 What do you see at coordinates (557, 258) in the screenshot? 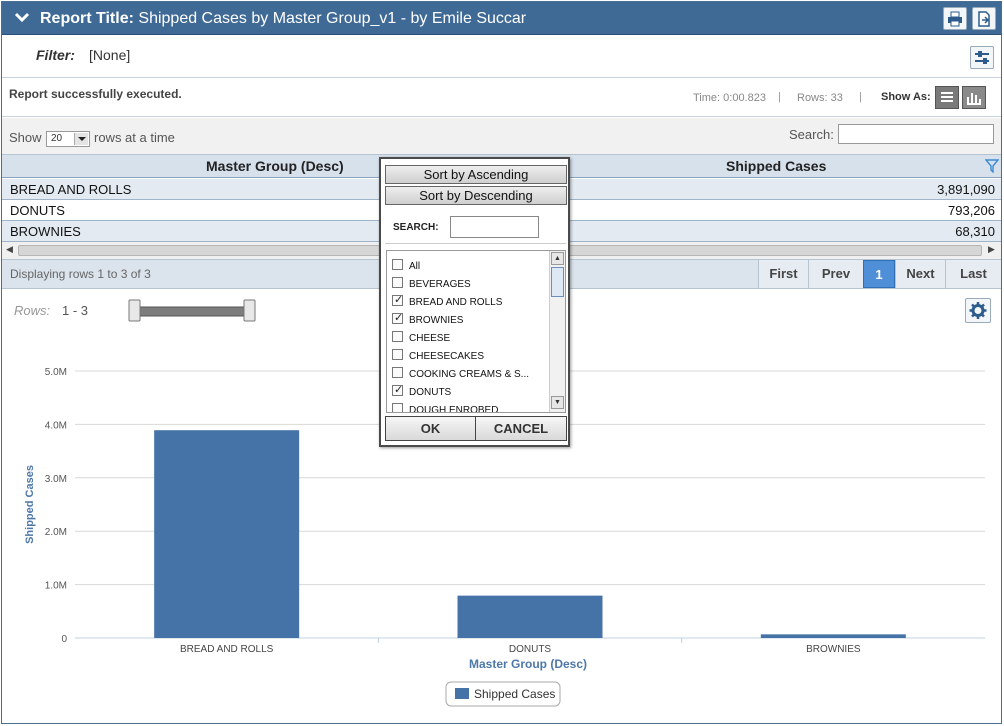
I see `scroll-up-icon: ▲` at bounding box center [557, 258].